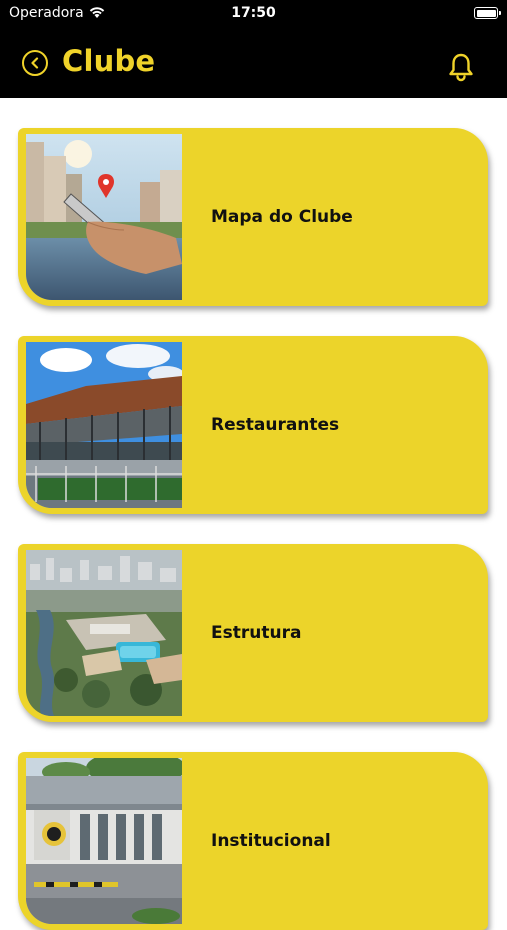  Describe the element at coordinates (256, 633) in the screenshot. I see `menu-card-label: Estrutura` at that location.